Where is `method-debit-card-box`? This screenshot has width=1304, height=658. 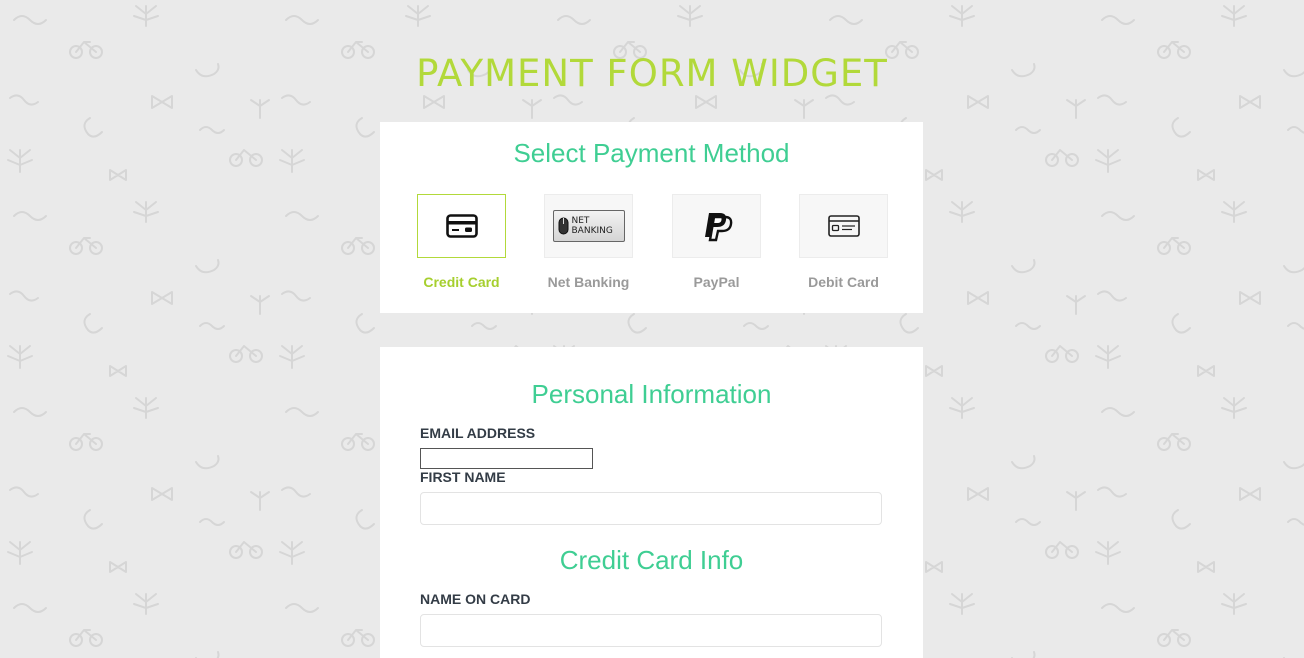
method-debit-card-box is located at coordinates (843, 226).